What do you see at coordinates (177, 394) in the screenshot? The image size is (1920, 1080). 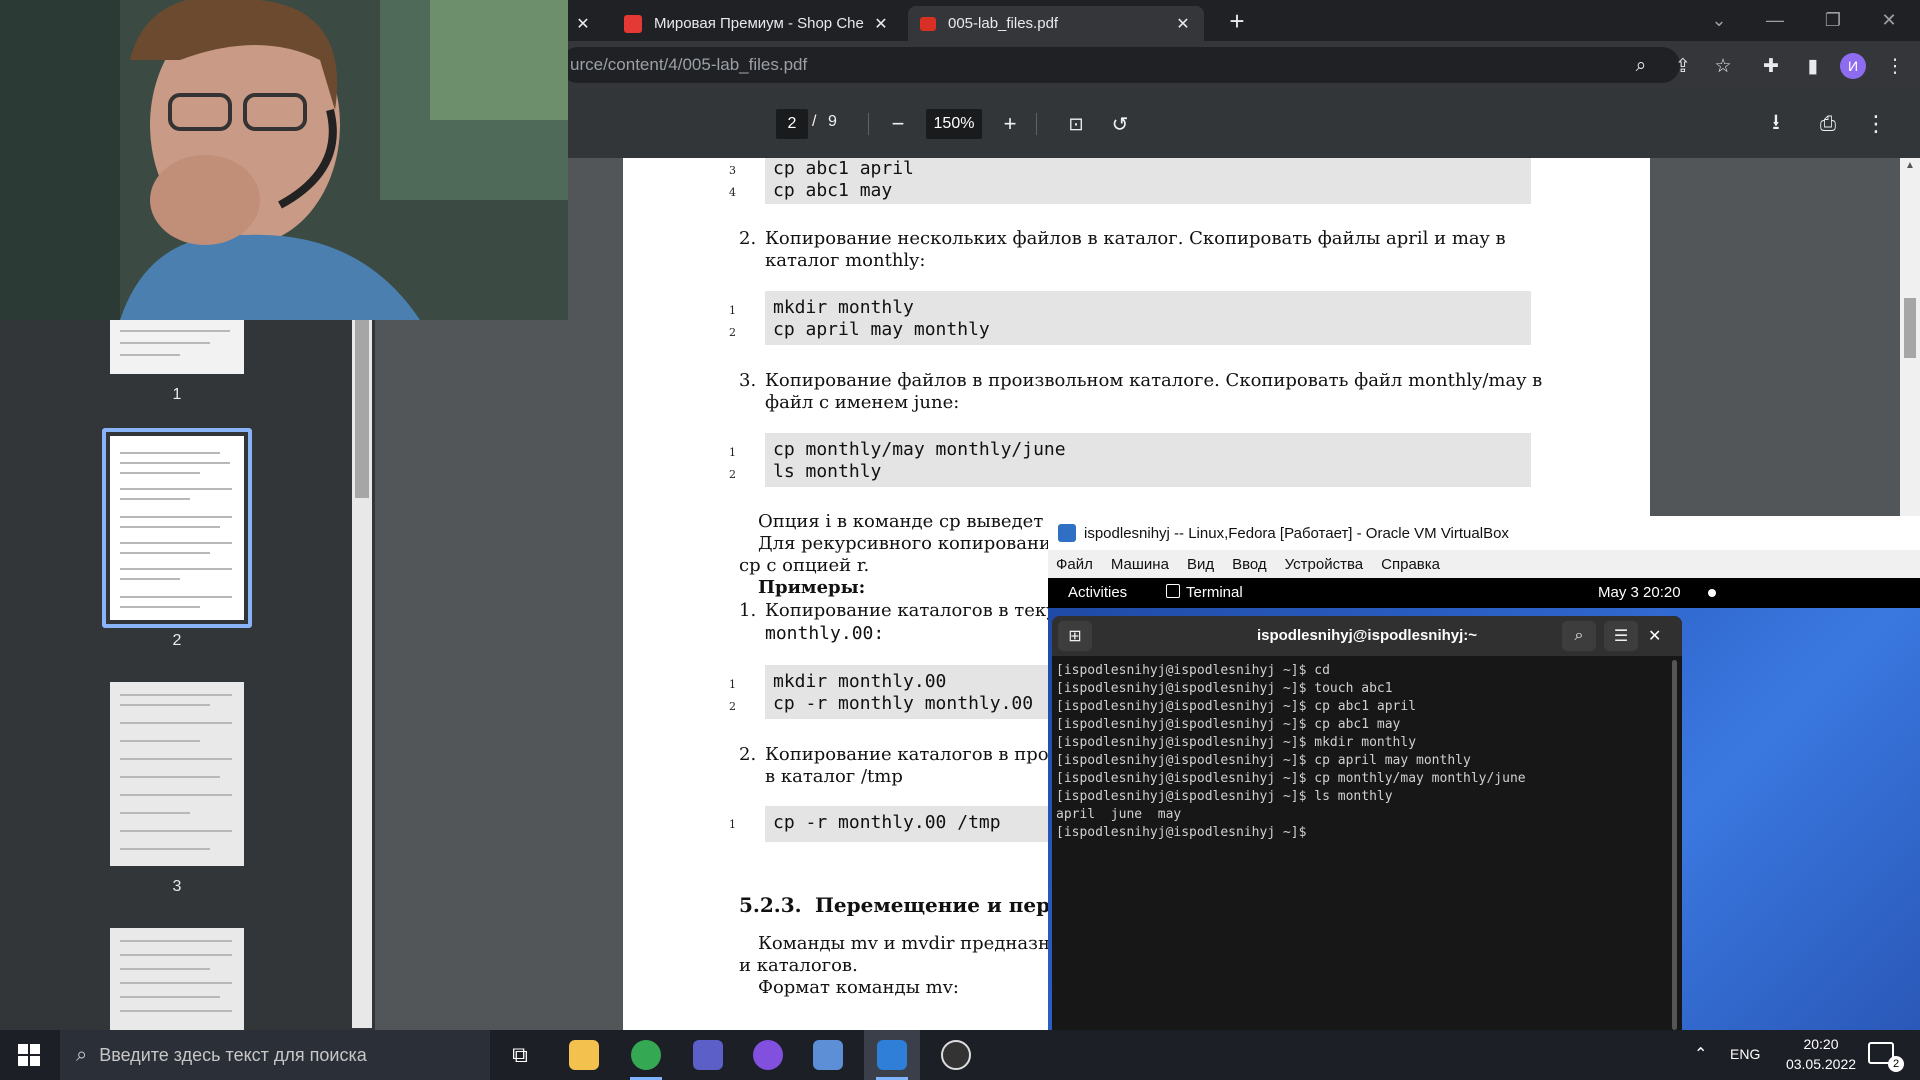 I see `thumbnail-label: 1` at bounding box center [177, 394].